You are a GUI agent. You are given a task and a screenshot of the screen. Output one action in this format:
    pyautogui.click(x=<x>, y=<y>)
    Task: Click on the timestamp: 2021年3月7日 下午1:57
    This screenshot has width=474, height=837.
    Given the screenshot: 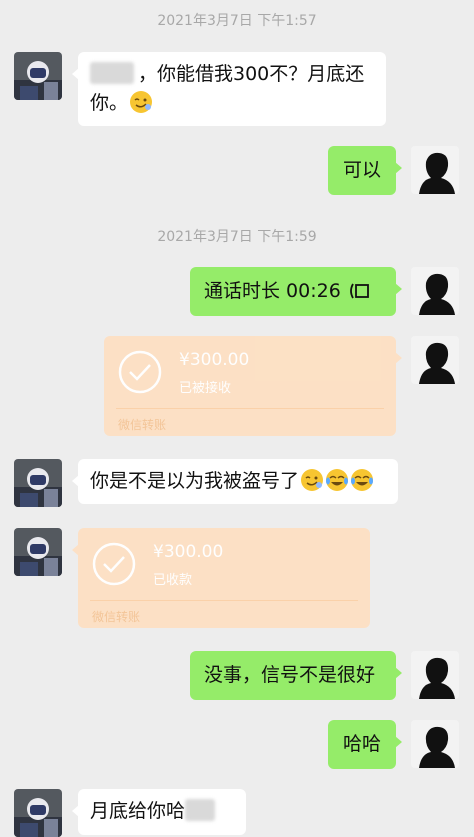 What is the action you would take?
    pyautogui.click(x=237, y=21)
    